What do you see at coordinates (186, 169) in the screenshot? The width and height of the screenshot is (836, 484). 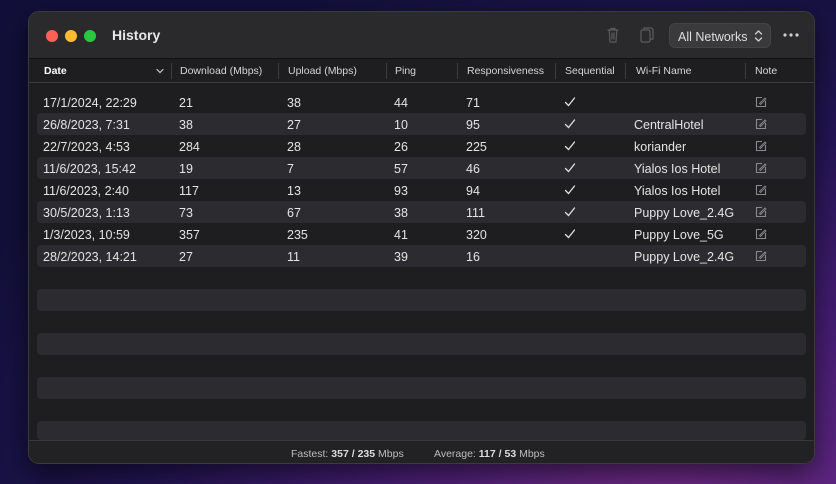 I see `cell-download: 19` at bounding box center [186, 169].